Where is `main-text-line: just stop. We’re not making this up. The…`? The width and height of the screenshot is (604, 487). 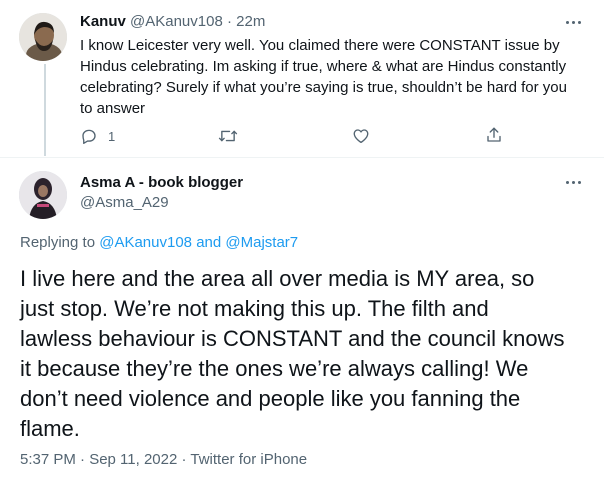 main-text-line: just stop. We’re not making this up. The… is located at coordinates (254, 308).